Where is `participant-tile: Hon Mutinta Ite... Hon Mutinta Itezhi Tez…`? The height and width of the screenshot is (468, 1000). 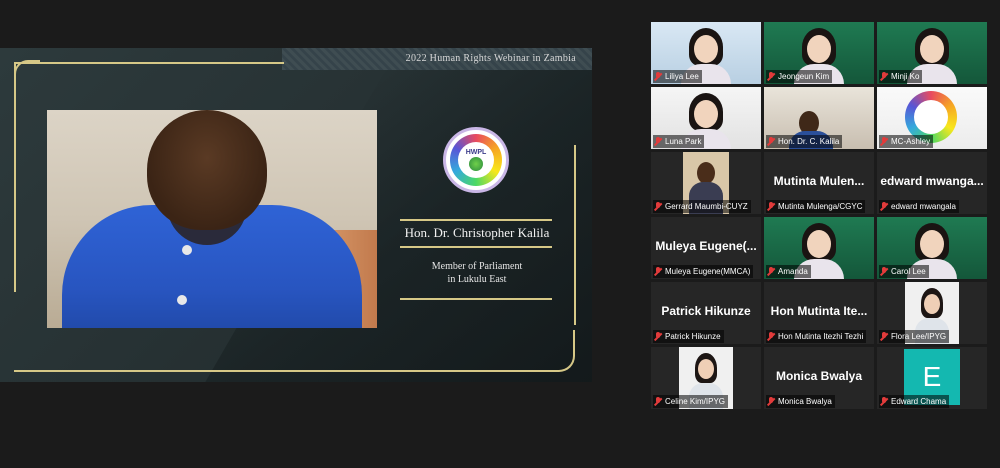
participant-tile: Hon Mutinta Ite... Hon Mutinta Itezhi Tez… is located at coordinates (819, 313).